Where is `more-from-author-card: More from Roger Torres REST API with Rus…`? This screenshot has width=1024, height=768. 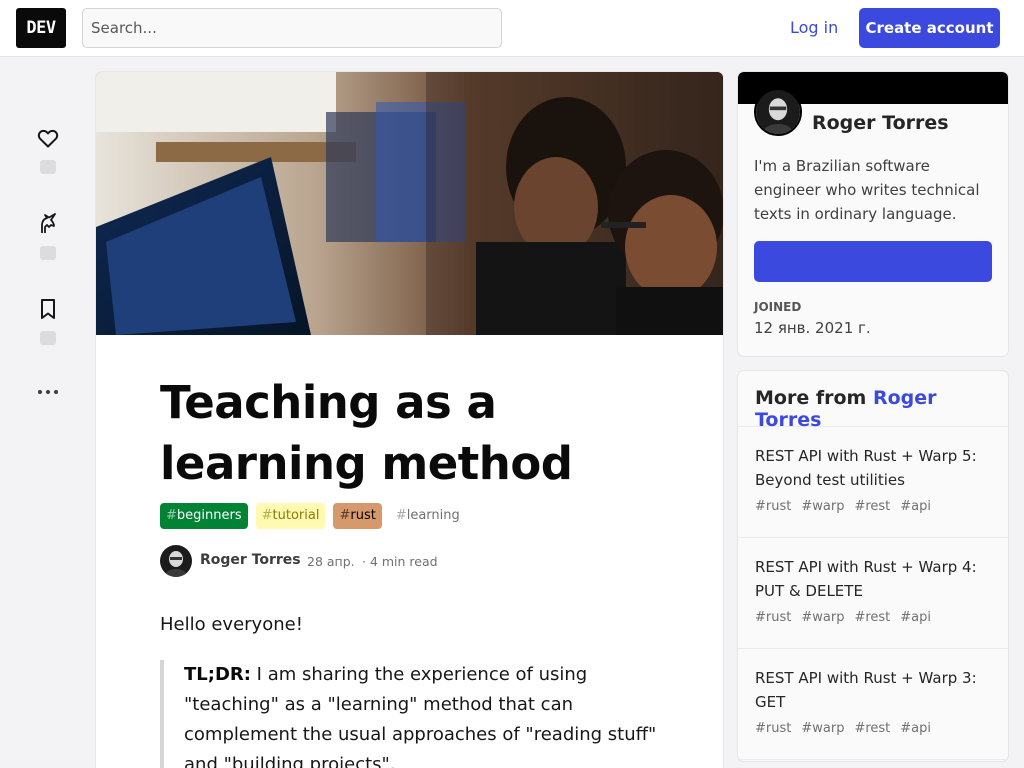
more-from-author-card: More from Roger Torres REST API with Rus… is located at coordinates (873, 566).